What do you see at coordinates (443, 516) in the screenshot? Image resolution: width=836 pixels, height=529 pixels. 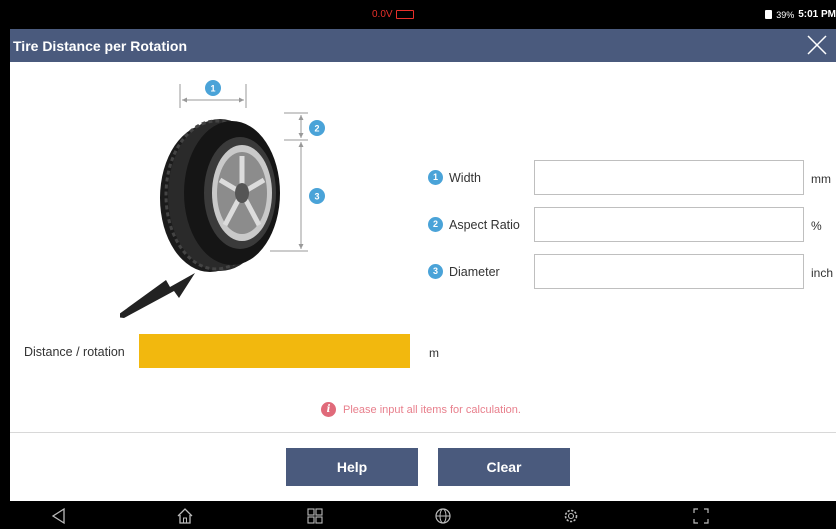 I see `globe-icon` at bounding box center [443, 516].